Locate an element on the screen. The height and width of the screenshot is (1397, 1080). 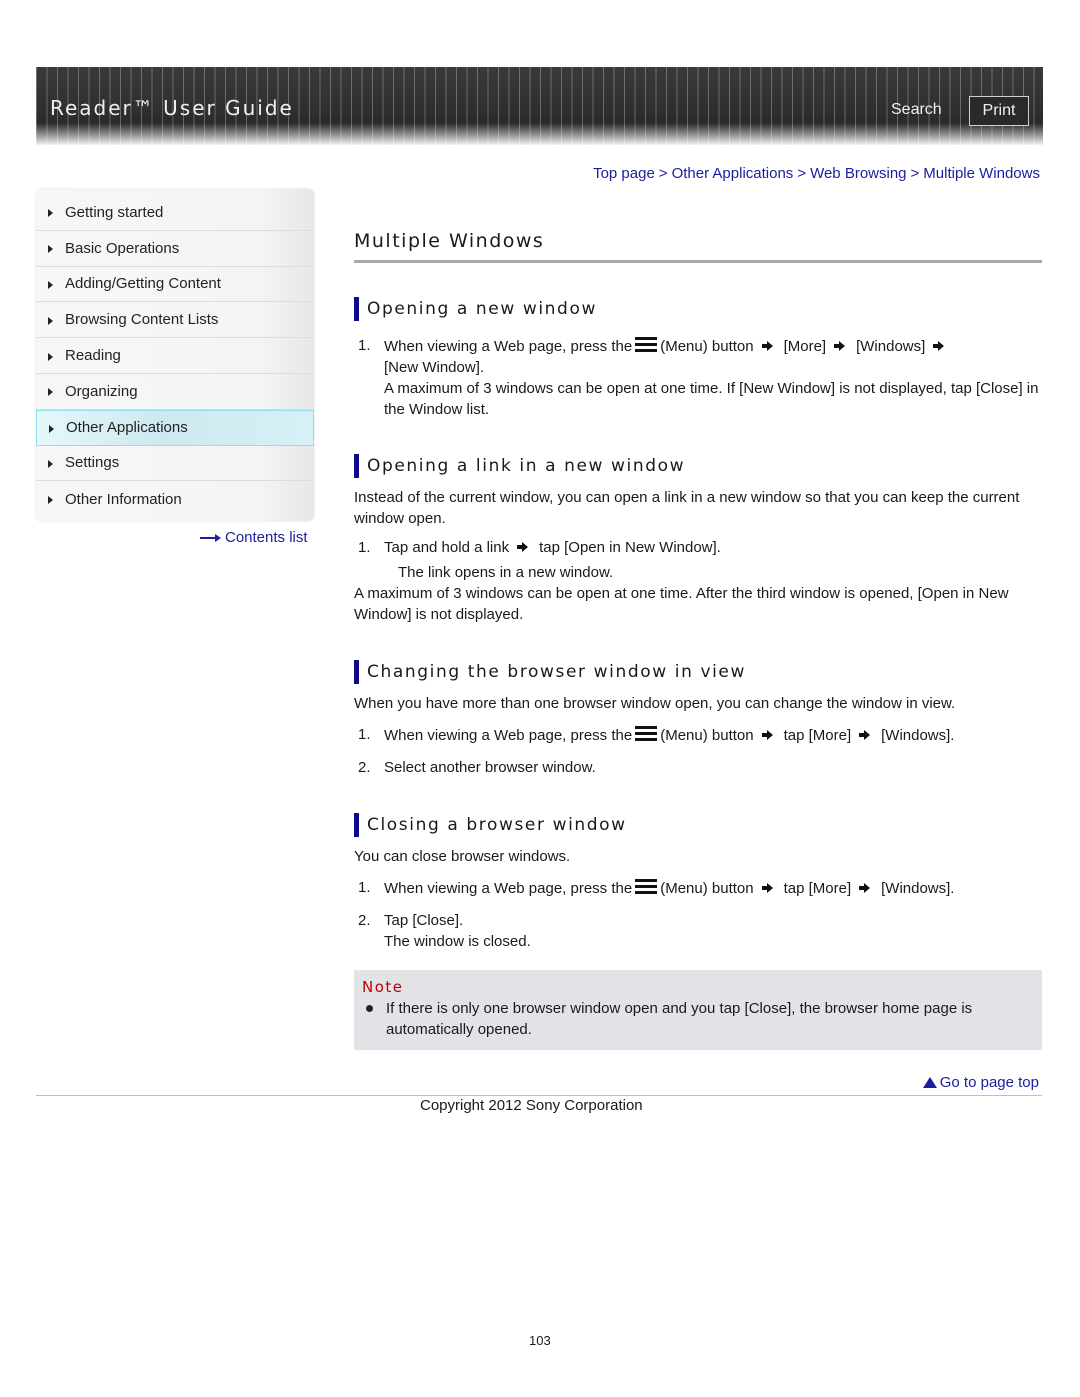
sidebar-item-reading: Reading is located at coordinates (175, 356).